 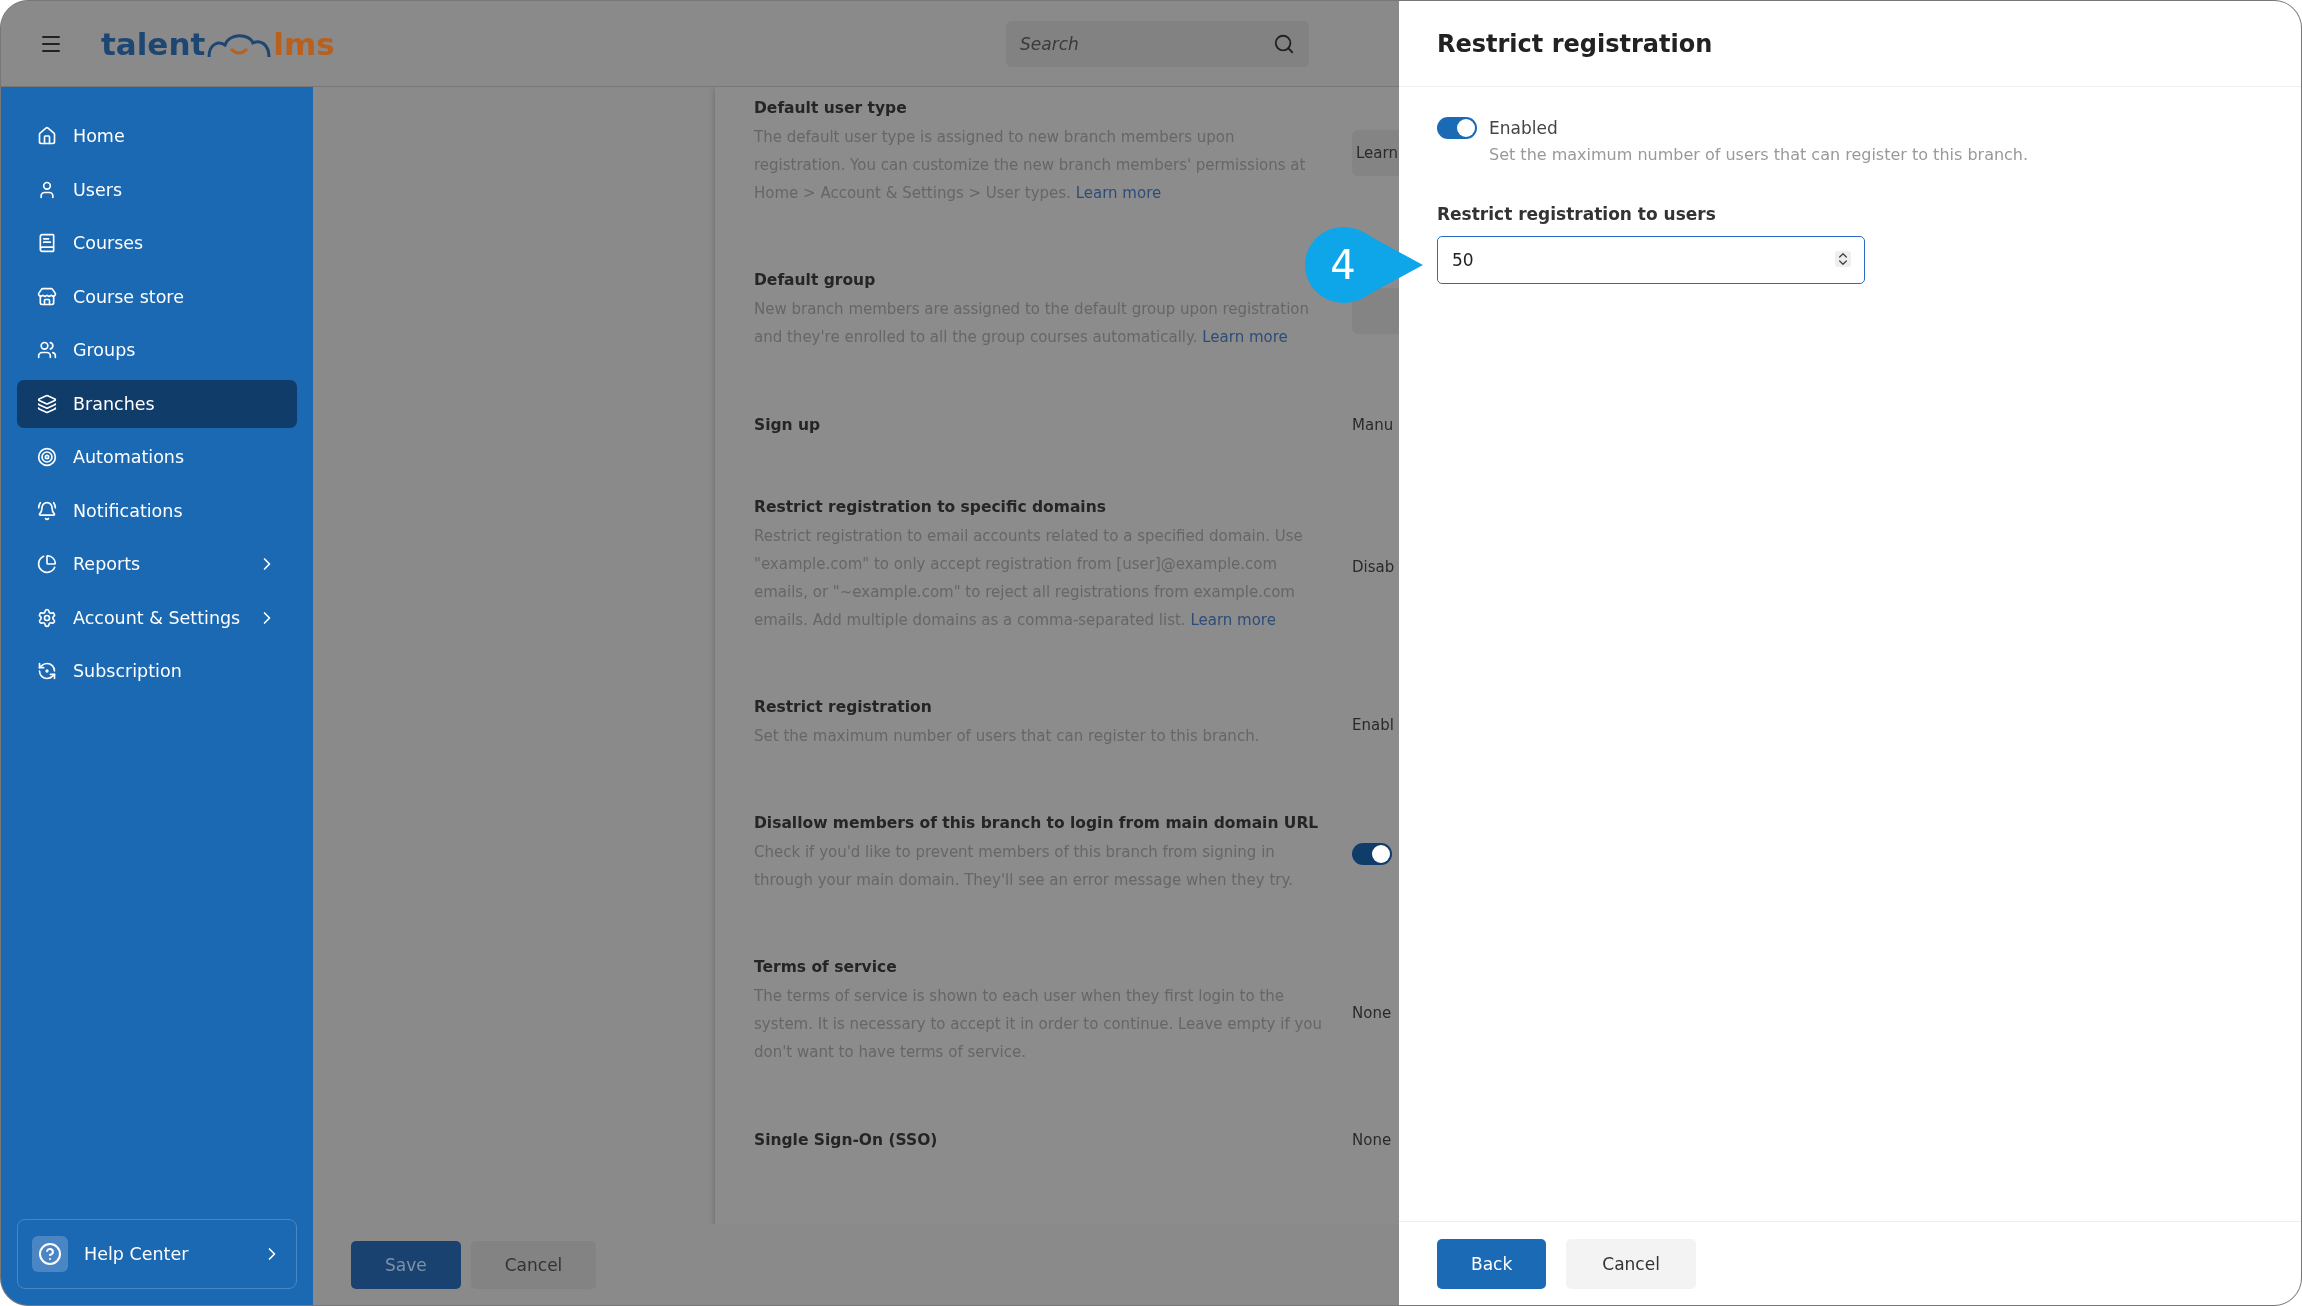 I want to click on setting-value: Enabl, so click(x=1373, y=724).